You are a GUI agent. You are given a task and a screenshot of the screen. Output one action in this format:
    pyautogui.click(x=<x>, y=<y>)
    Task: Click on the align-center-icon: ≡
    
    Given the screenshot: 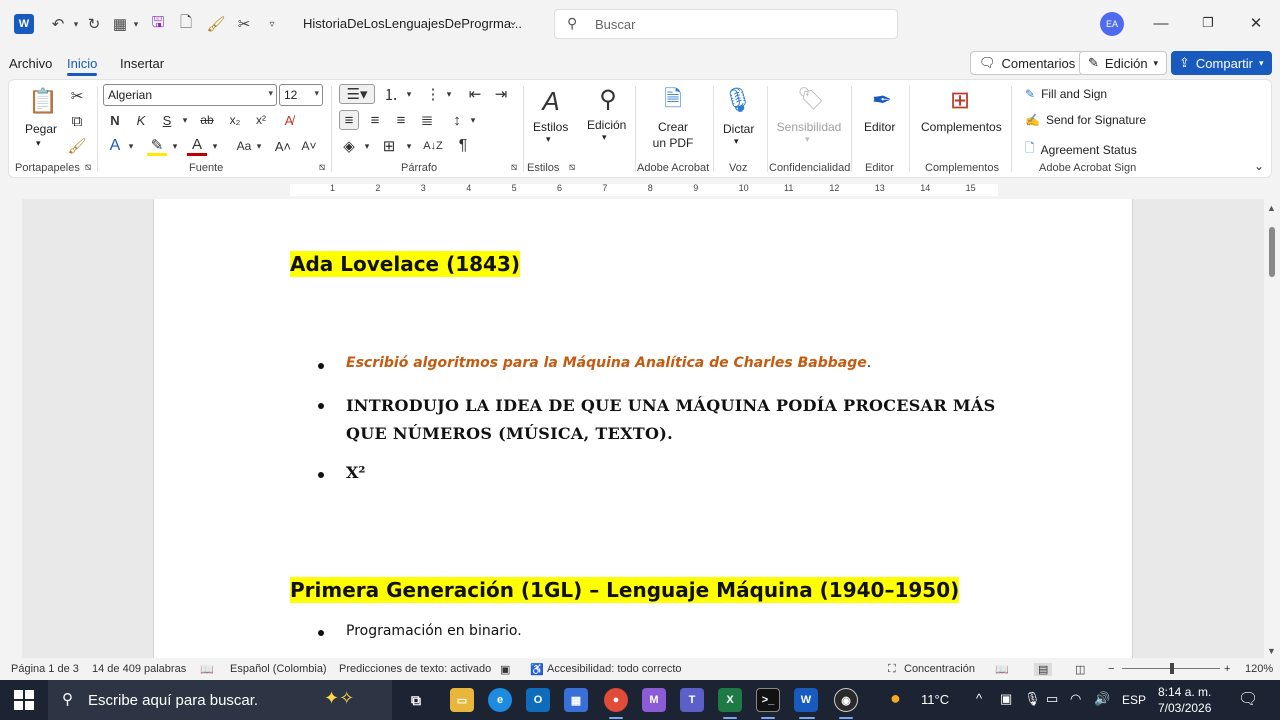 What is the action you would take?
    pyautogui.click(x=375, y=120)
    